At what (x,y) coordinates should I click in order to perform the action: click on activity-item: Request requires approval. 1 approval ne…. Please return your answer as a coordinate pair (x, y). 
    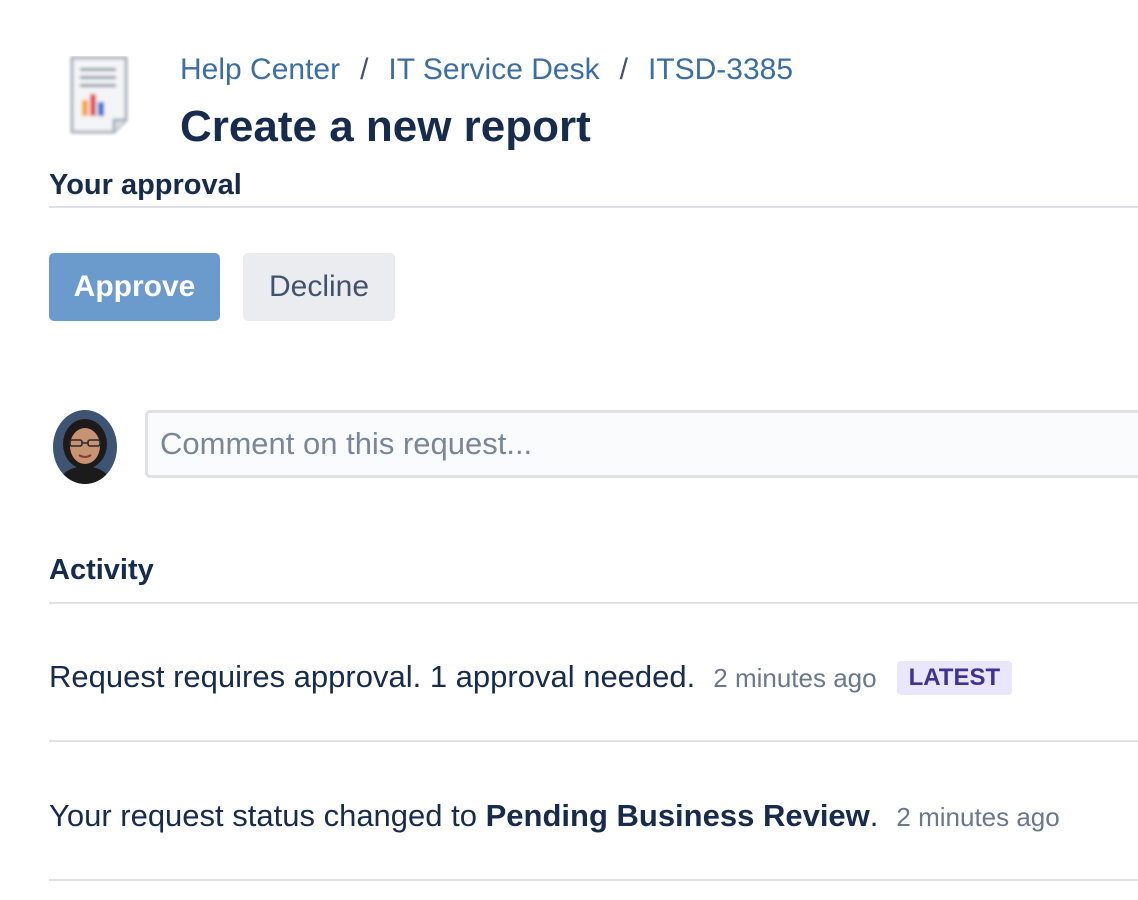
    Looking at the image, I should click on (531, 677).